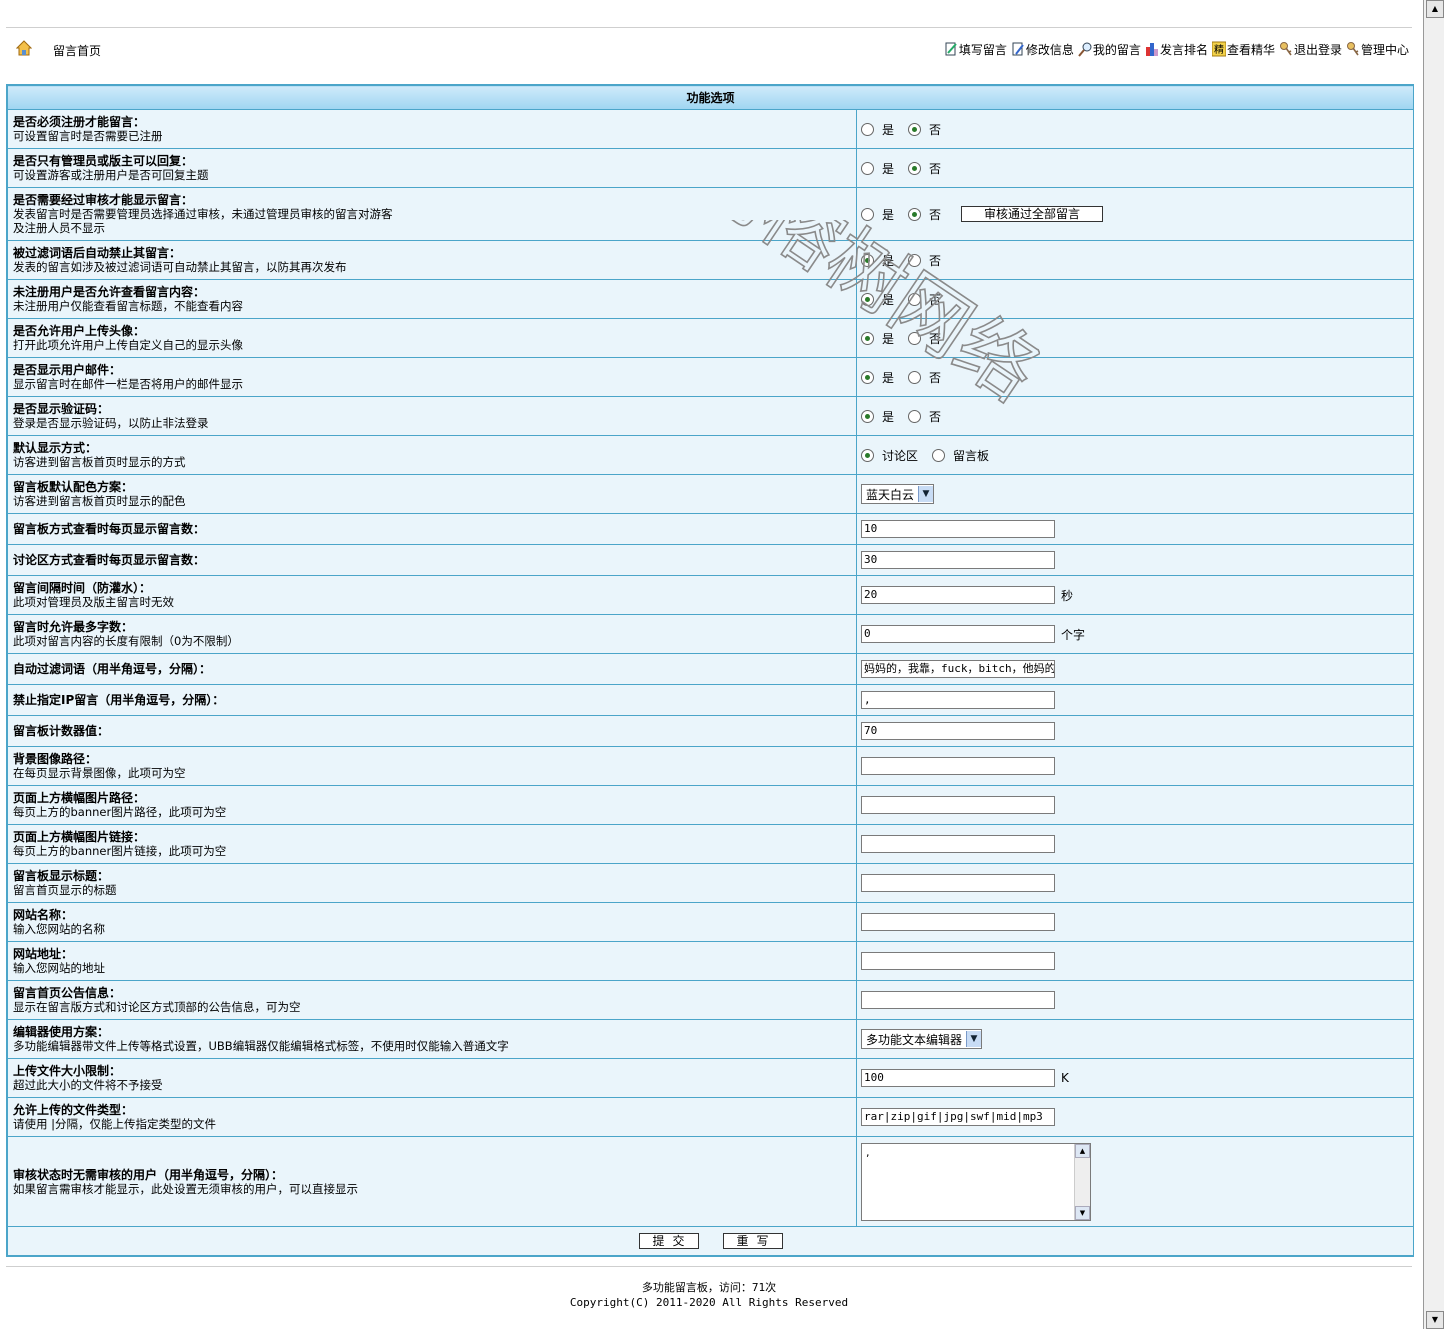 This screenshot has width=1444, height=1329. Describe the element at coordinates (1219, 49) in the screenshot. I see `svg-text: 精` at that location.